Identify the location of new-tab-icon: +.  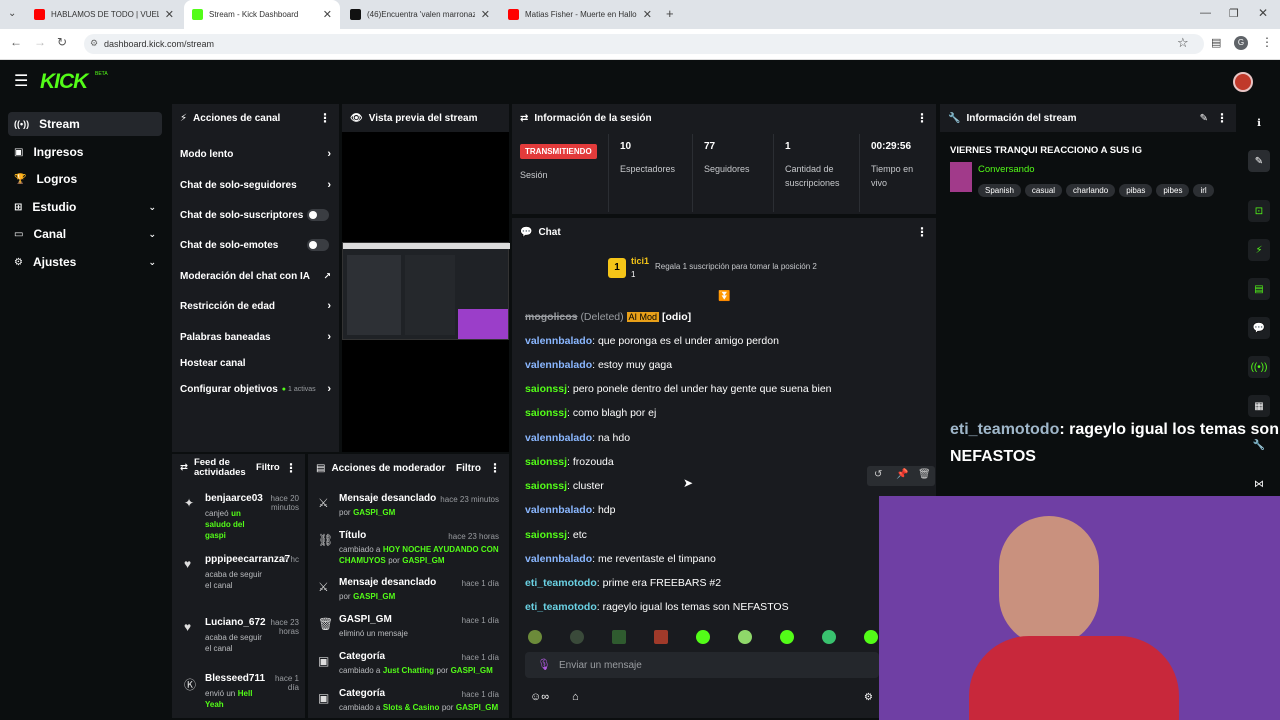
(670, 13).